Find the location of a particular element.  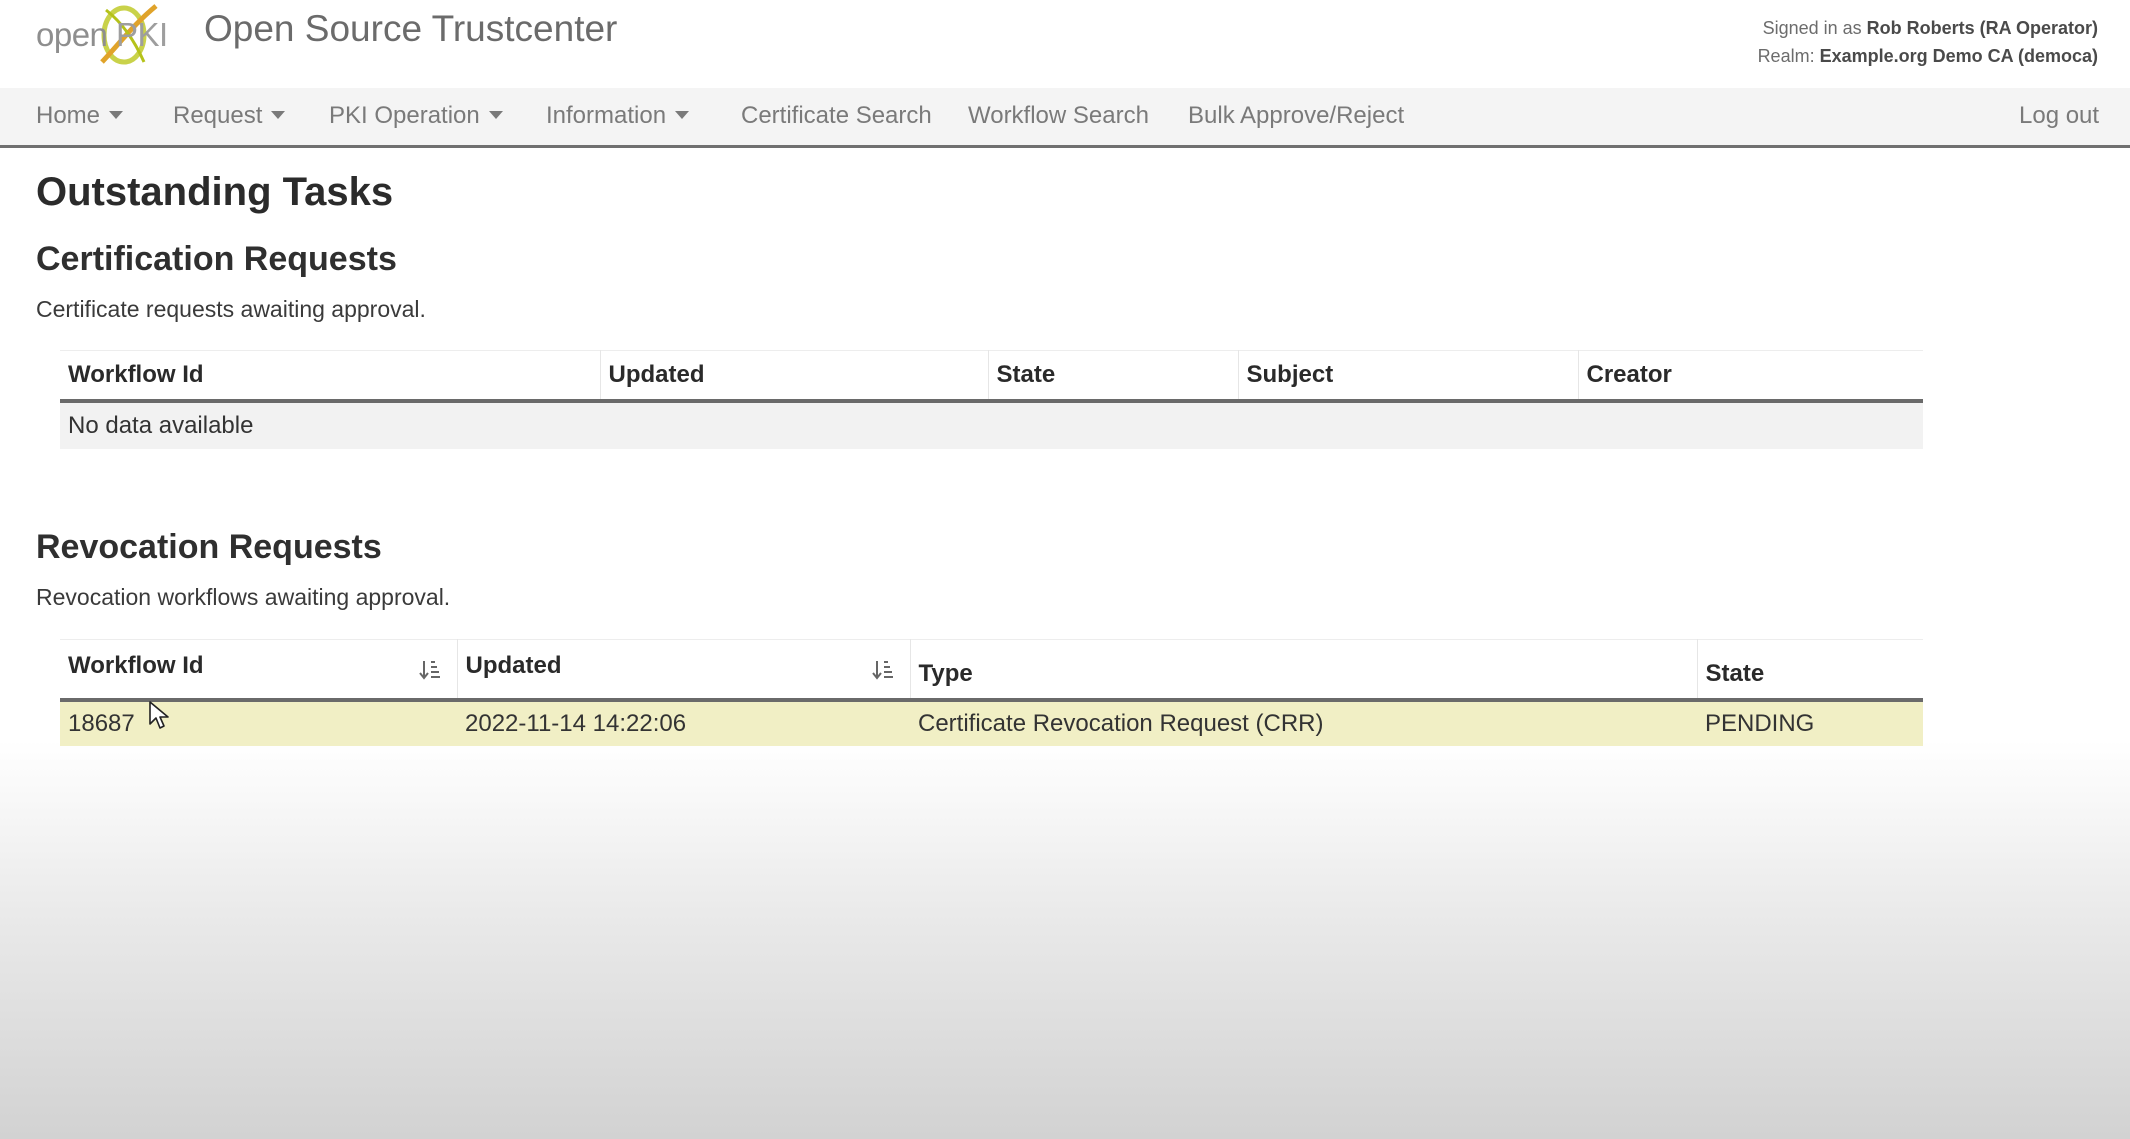

cell-type: Certificate Revocation Request (CRR) is located at coordinates (1303, 722).